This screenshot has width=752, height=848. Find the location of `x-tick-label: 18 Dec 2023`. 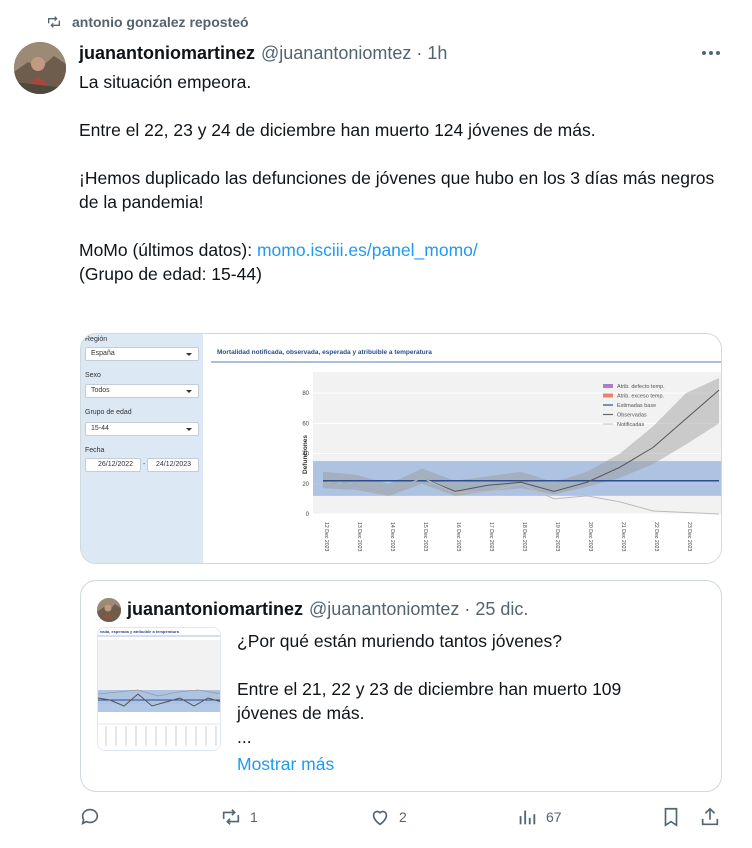

x-tick-label: 18 Dec 2023 is located at coordinates (524, 537).